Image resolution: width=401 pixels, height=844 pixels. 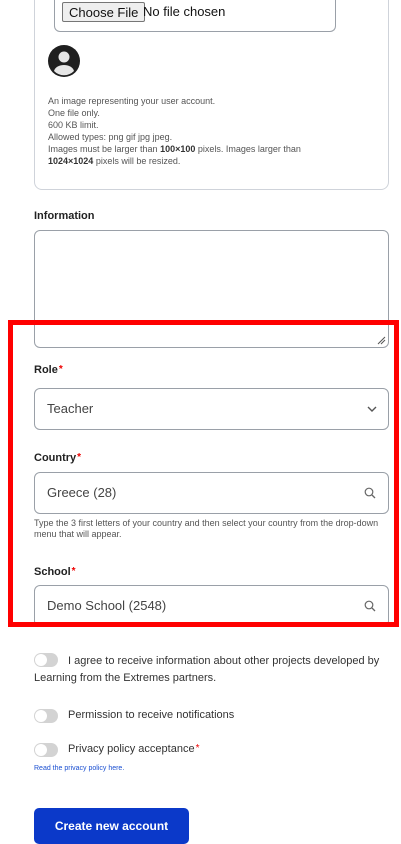 What do you see at coordinates (134, 749) in the screenshot?
I see `privacy-toggle-label: Privacy policy acceptance*` at bounding box center [134, 749].